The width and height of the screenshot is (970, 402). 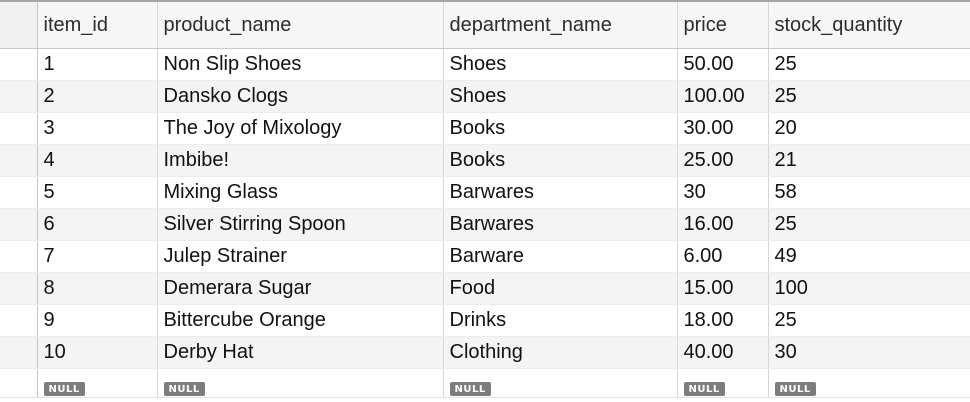 I want to click on table-row: 9 Bittercube Orange Drinks 18.00 25, so click(x=485, y=320).